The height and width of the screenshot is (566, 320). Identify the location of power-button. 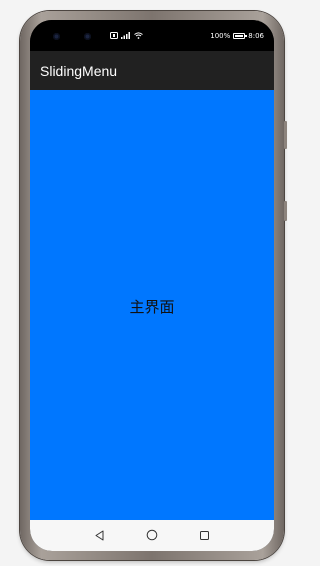
(285, 211).